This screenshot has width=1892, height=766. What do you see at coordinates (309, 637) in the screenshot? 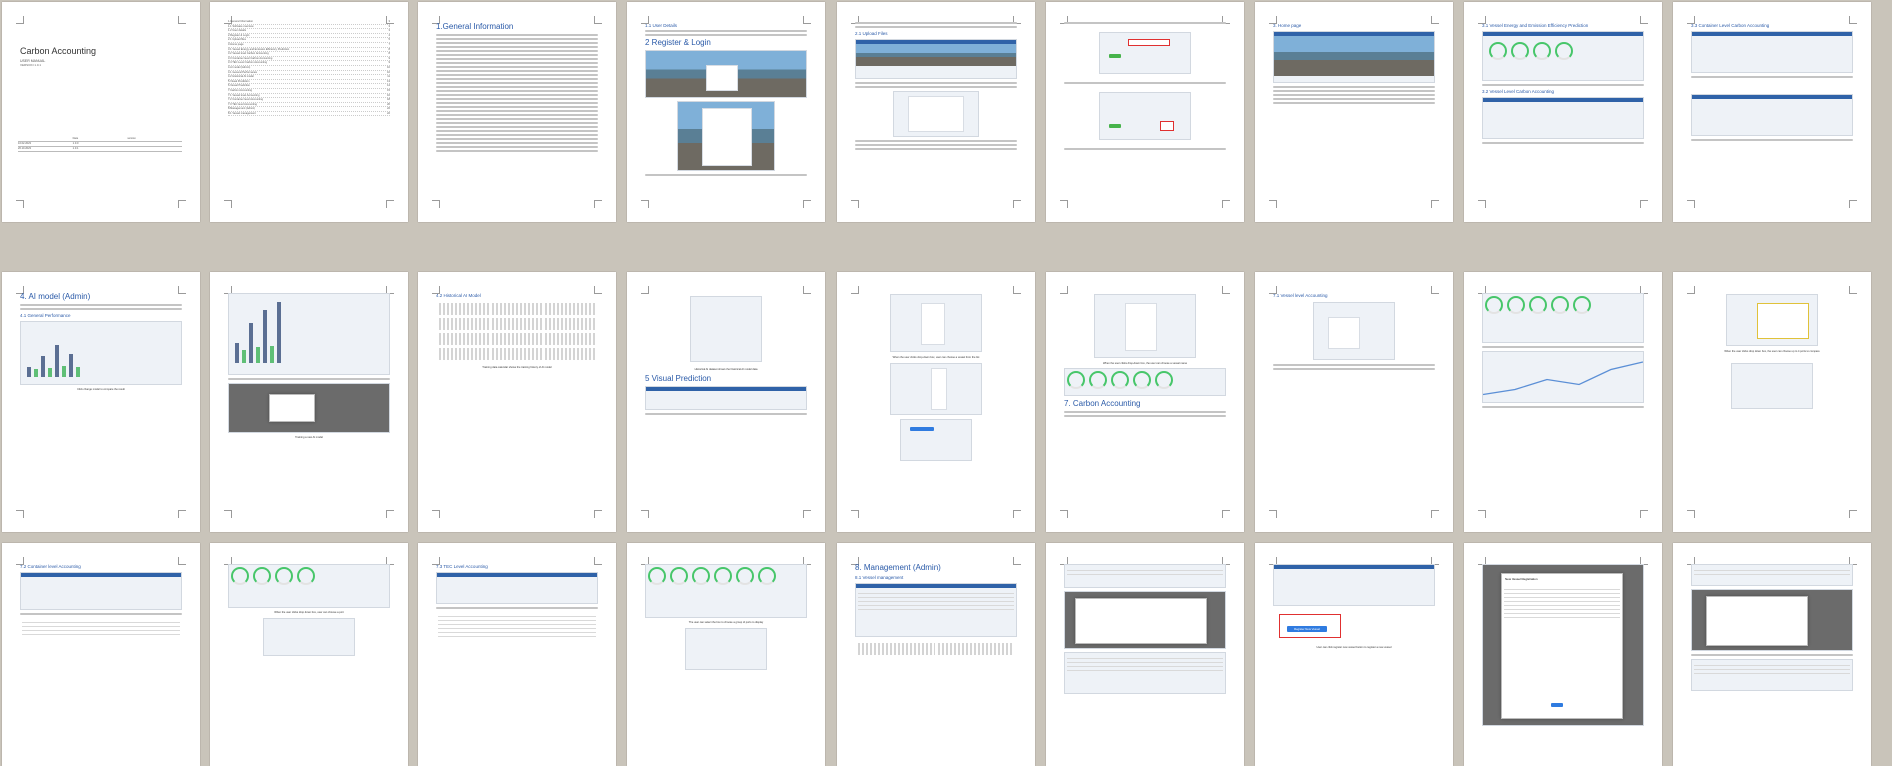
I see `tec-chart` at bounding box center [309, 637].